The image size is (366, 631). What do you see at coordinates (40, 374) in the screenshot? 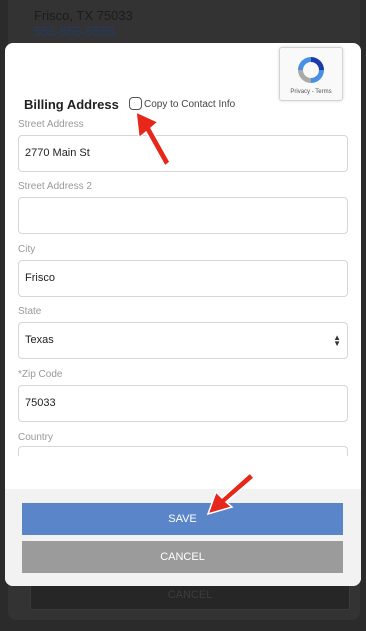
I see `zip-code-label: *Zip Code` at bounding box center [40, 374].